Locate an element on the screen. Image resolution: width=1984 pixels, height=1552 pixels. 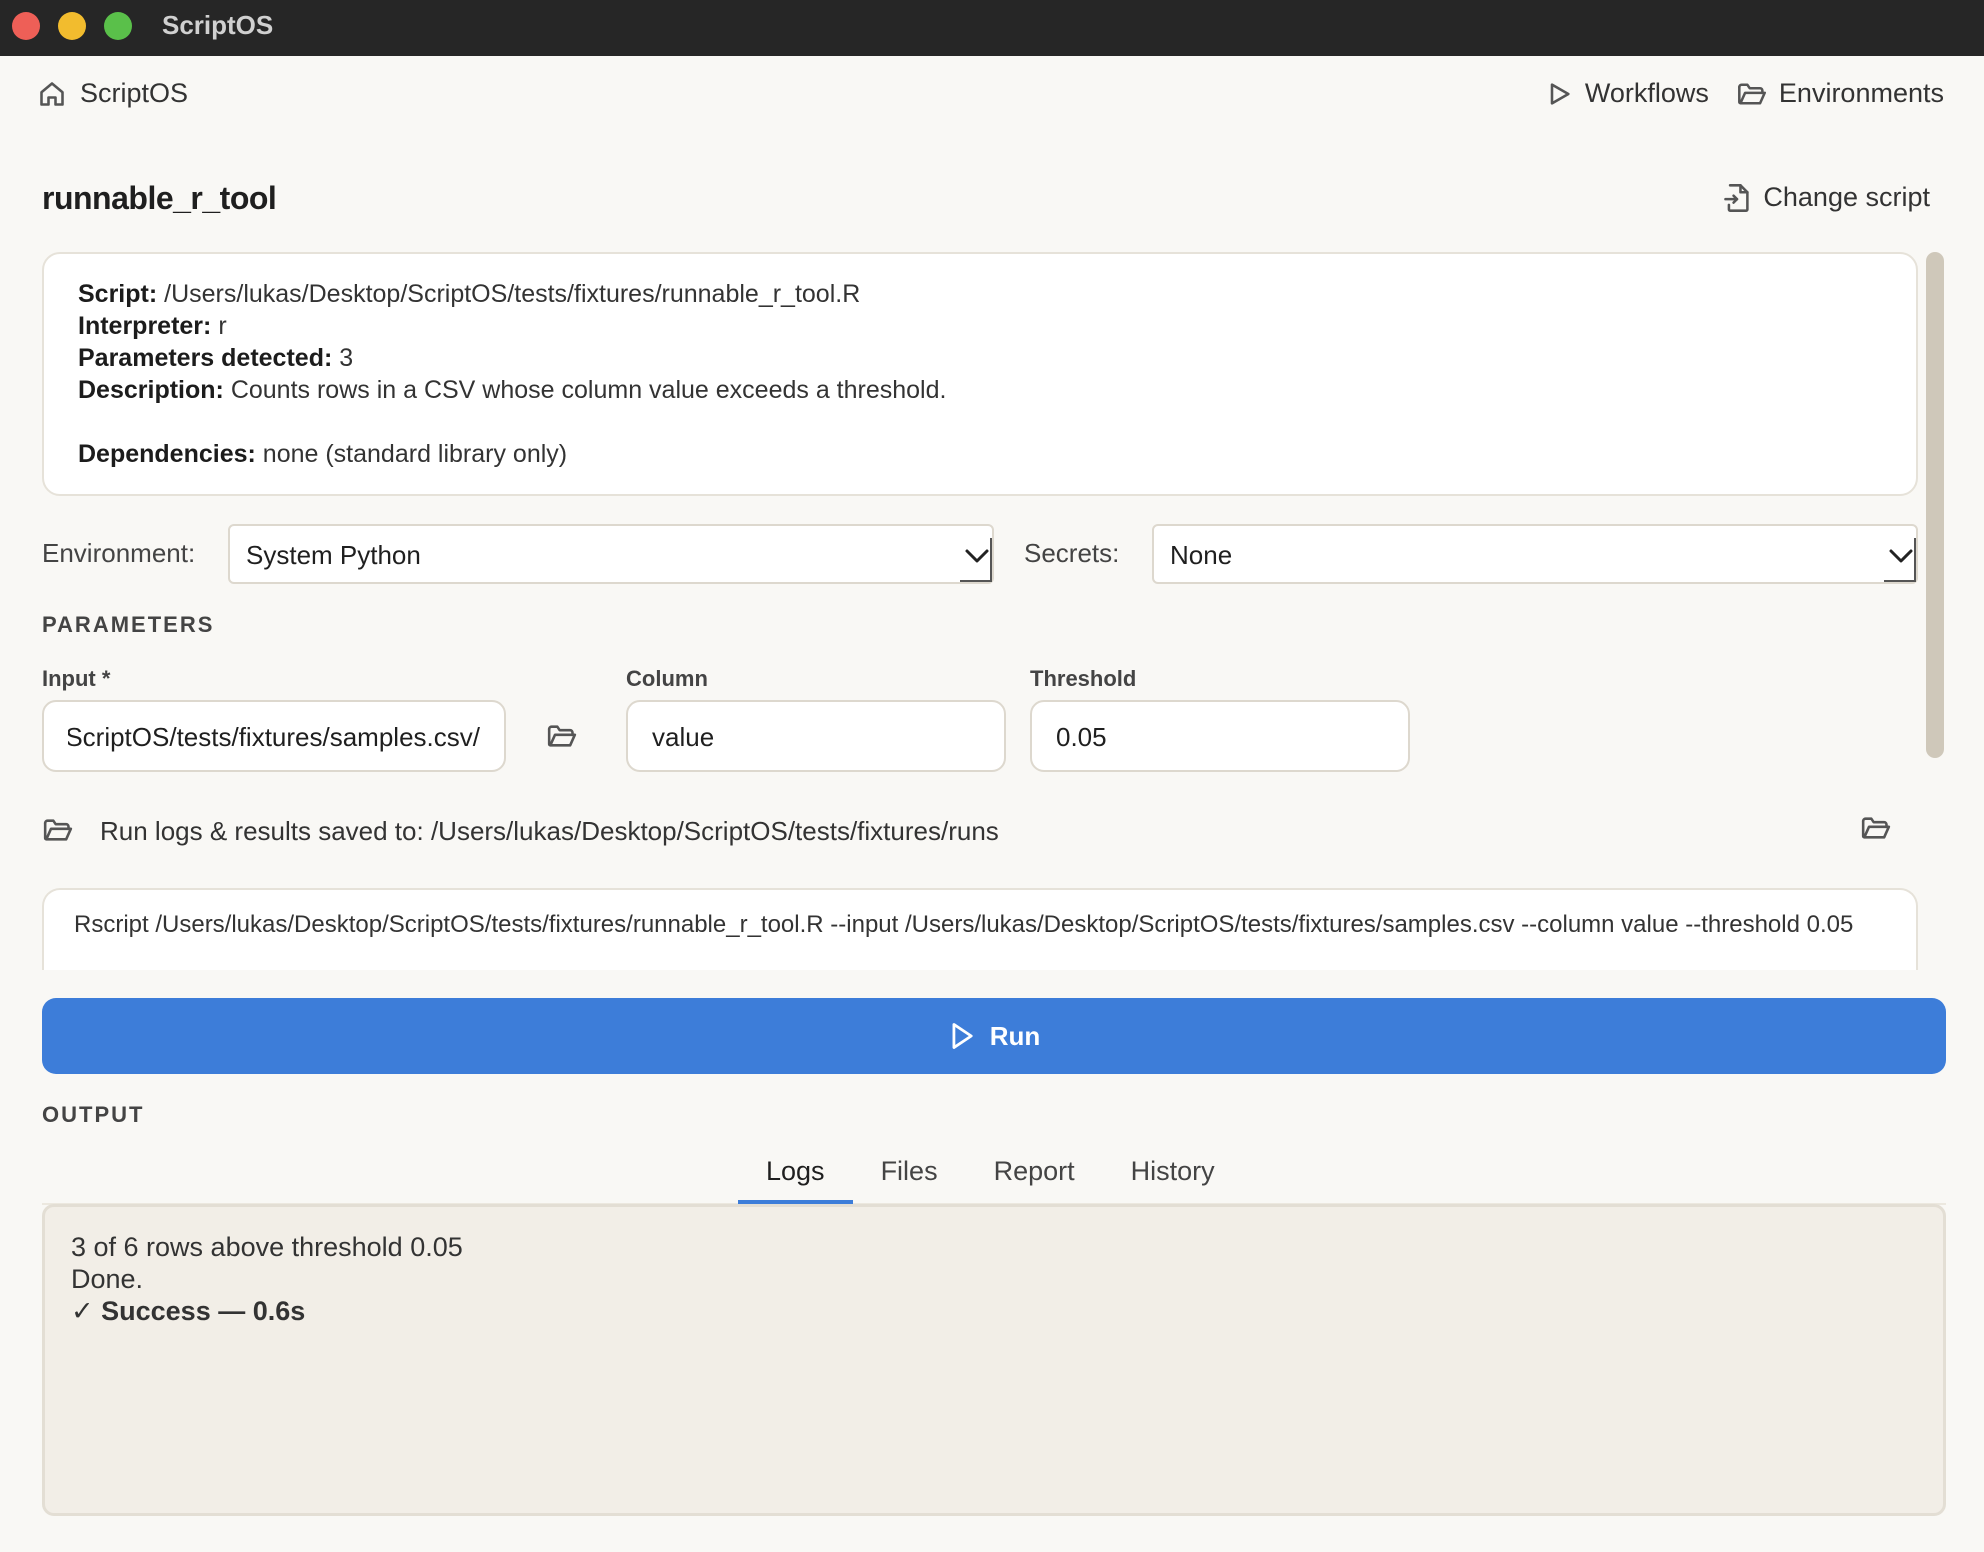
browse-file-folder-icon is located at coordinates (562, 736).